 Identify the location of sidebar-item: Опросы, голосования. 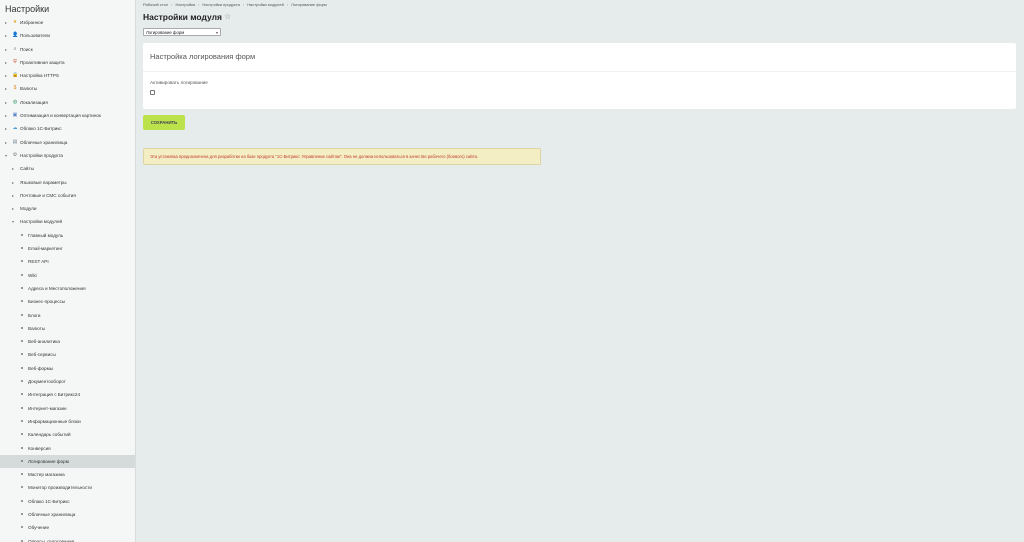
(67, 538).